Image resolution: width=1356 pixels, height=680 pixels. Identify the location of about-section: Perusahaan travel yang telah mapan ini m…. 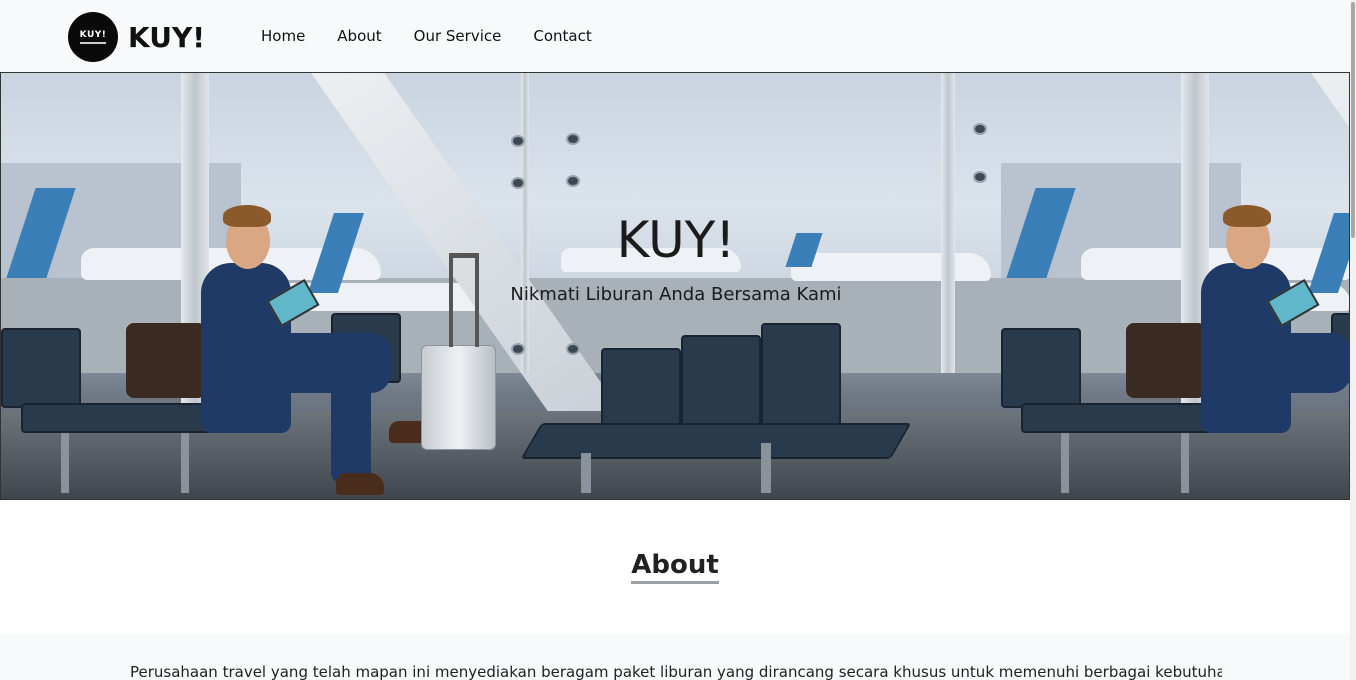
(675, 656).